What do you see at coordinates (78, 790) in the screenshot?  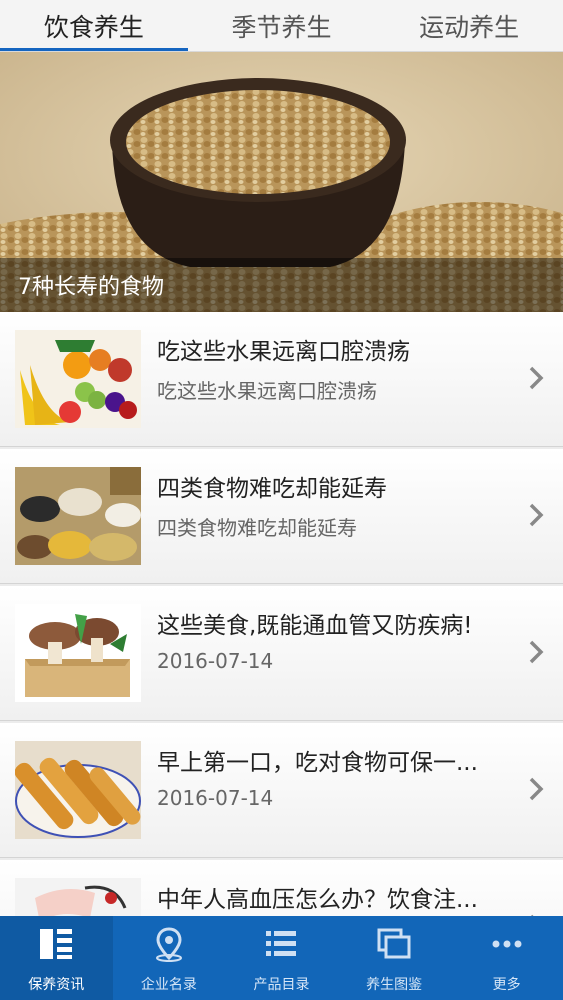 I see `fried-dough-thumbnail` at bounding box center [78, 790].